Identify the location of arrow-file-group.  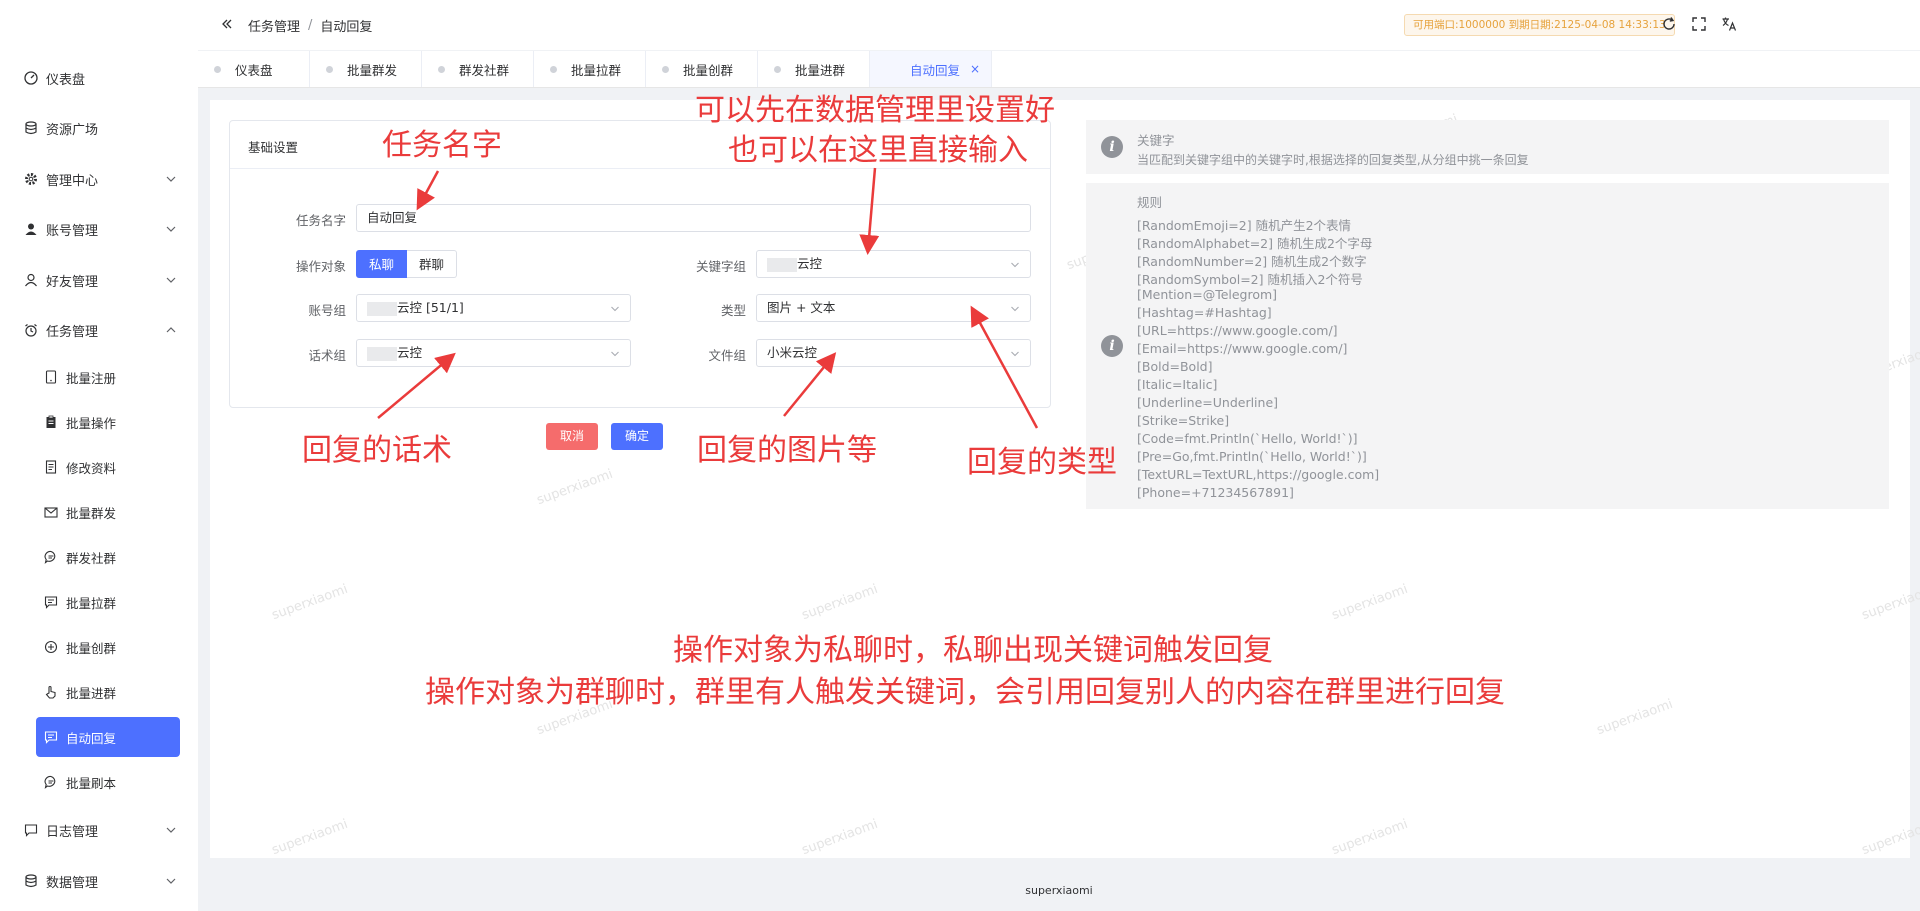
(810, 384).